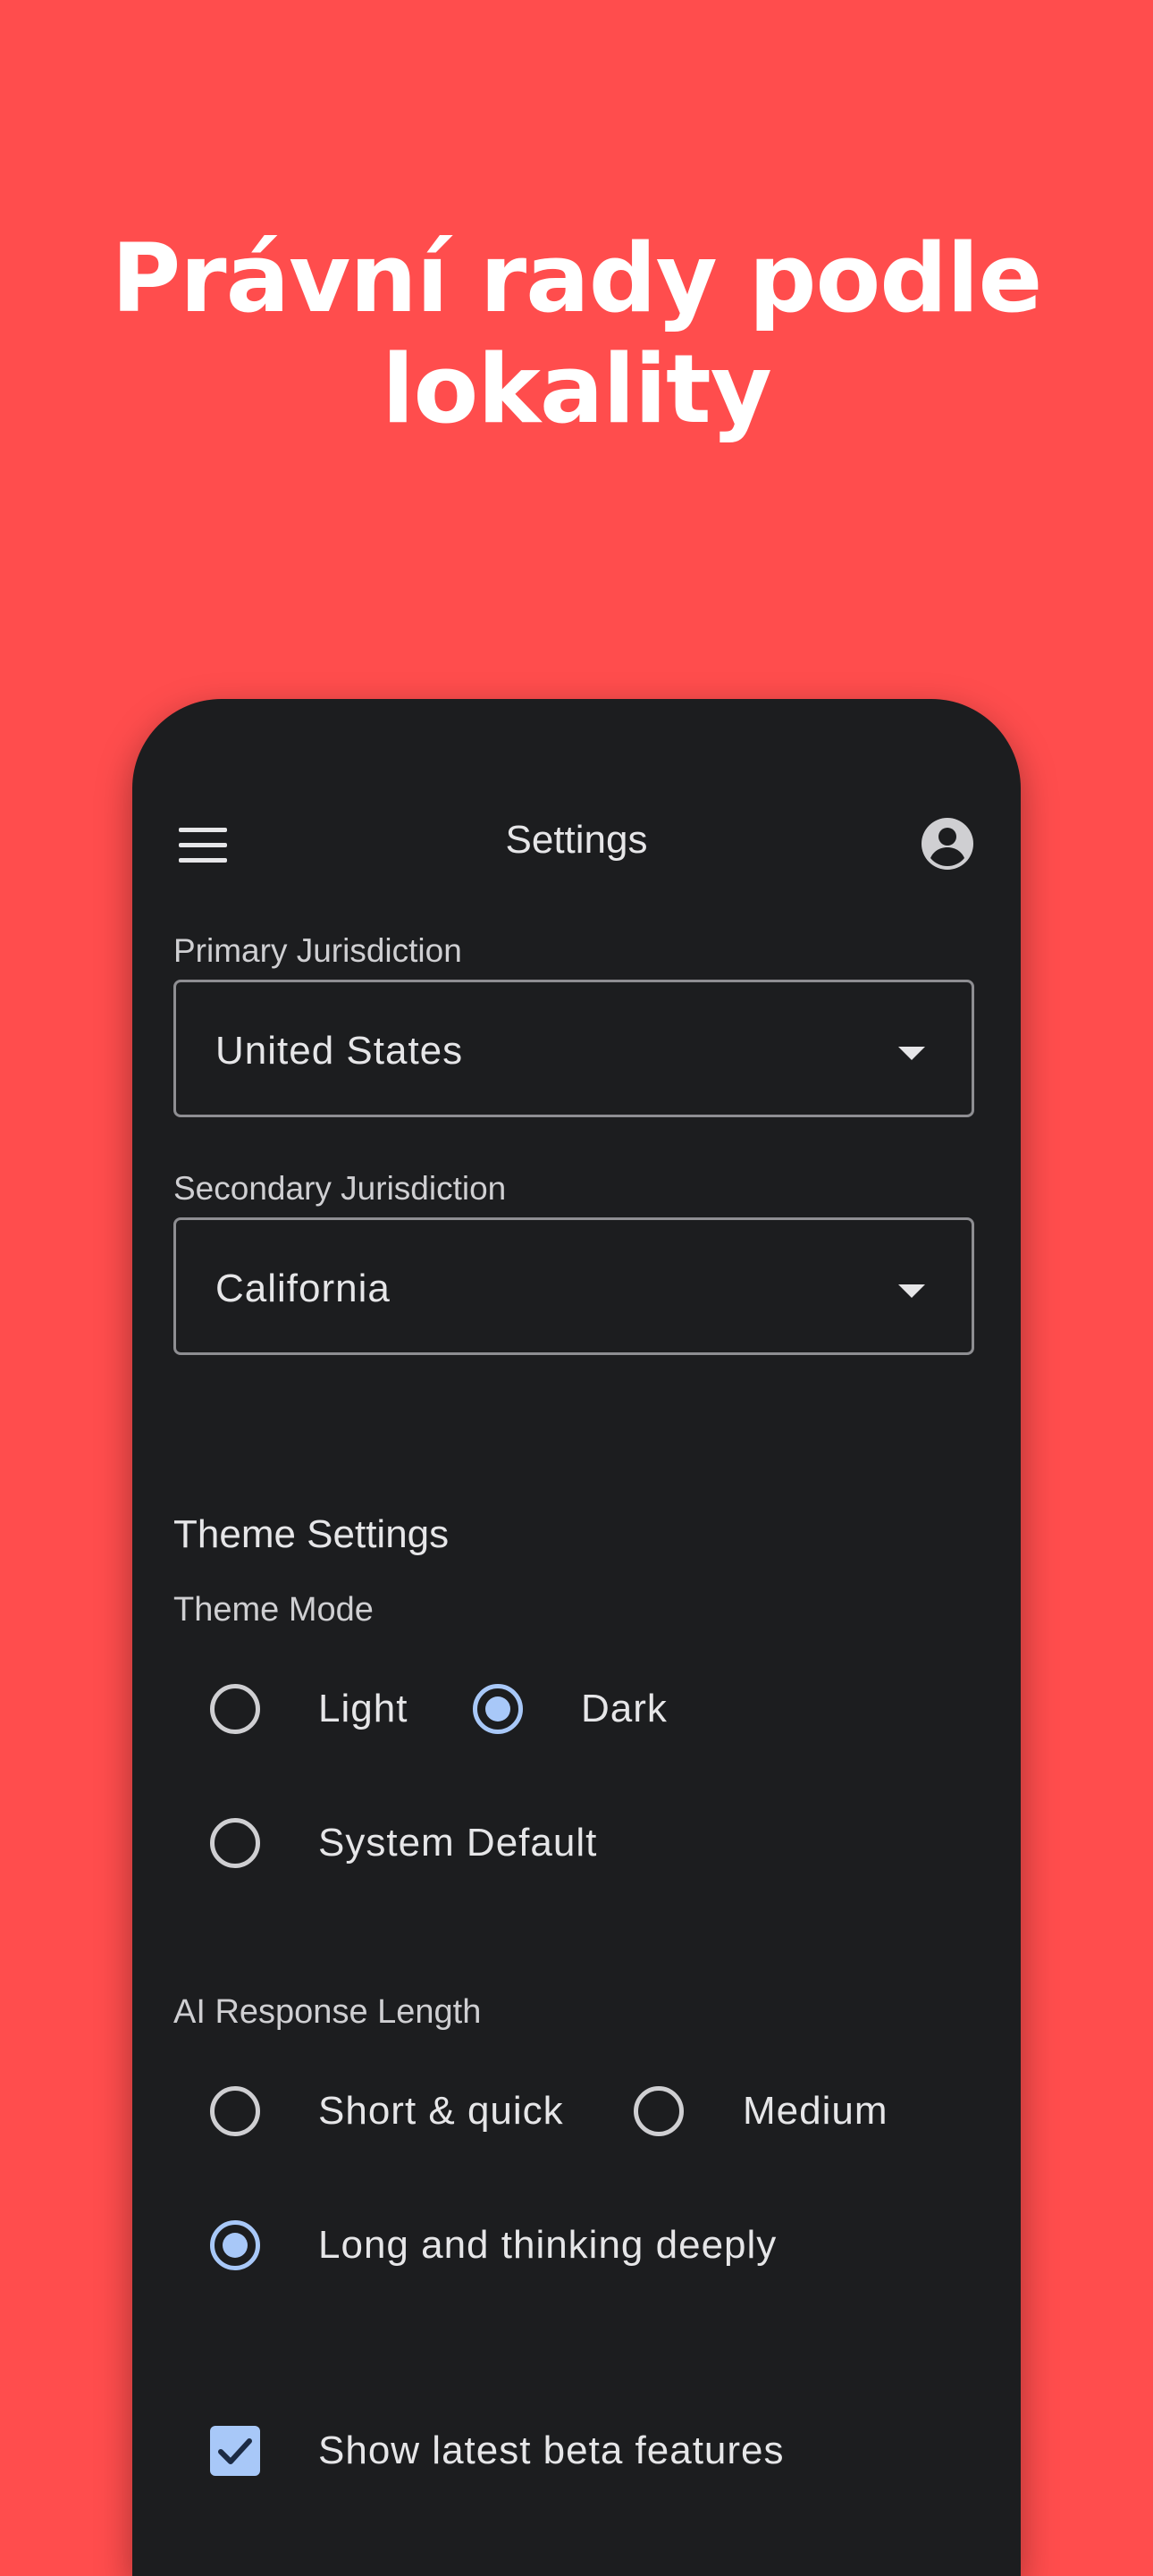  Describe the element at coordinates (577, 389) in the screenshot. I see `promo-headline-line2: lokality` at that location.